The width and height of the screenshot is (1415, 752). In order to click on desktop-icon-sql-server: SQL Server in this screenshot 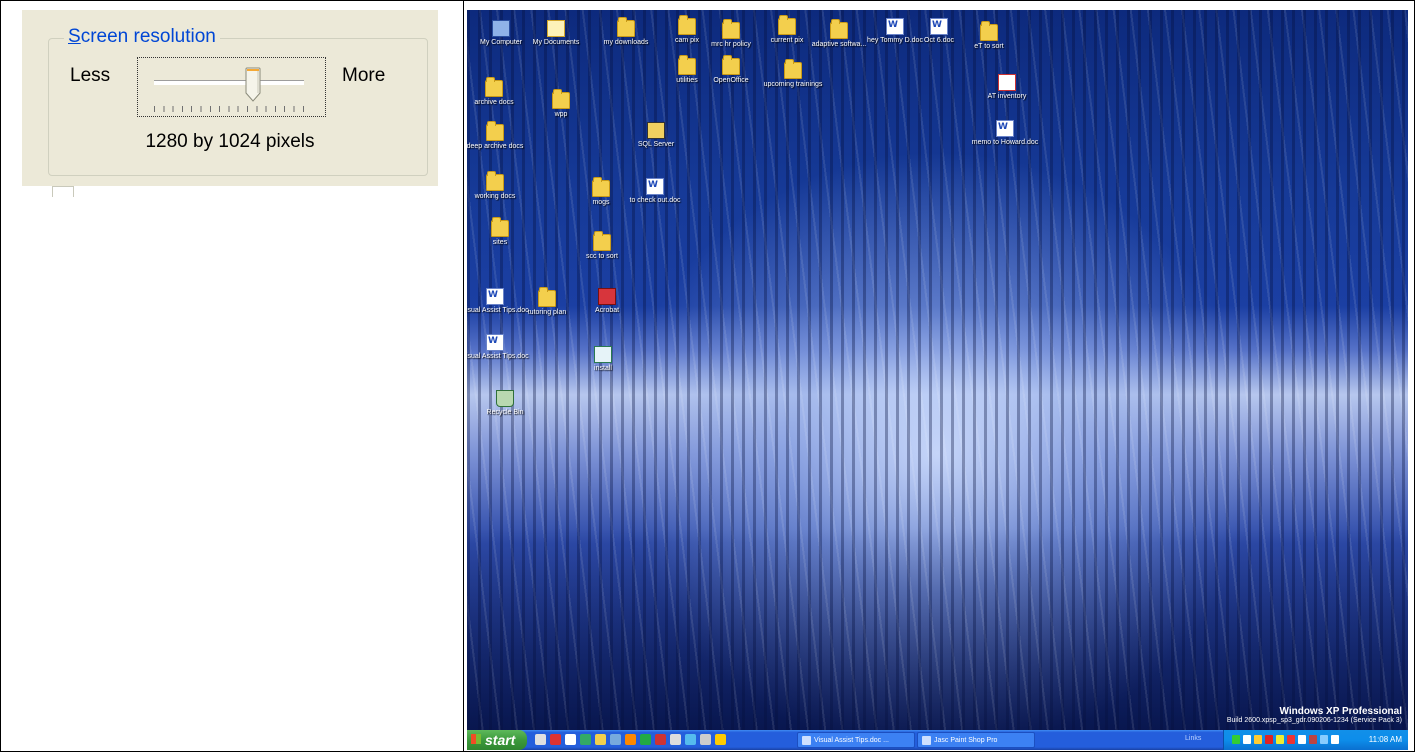, I will do `click(656, 135)`.